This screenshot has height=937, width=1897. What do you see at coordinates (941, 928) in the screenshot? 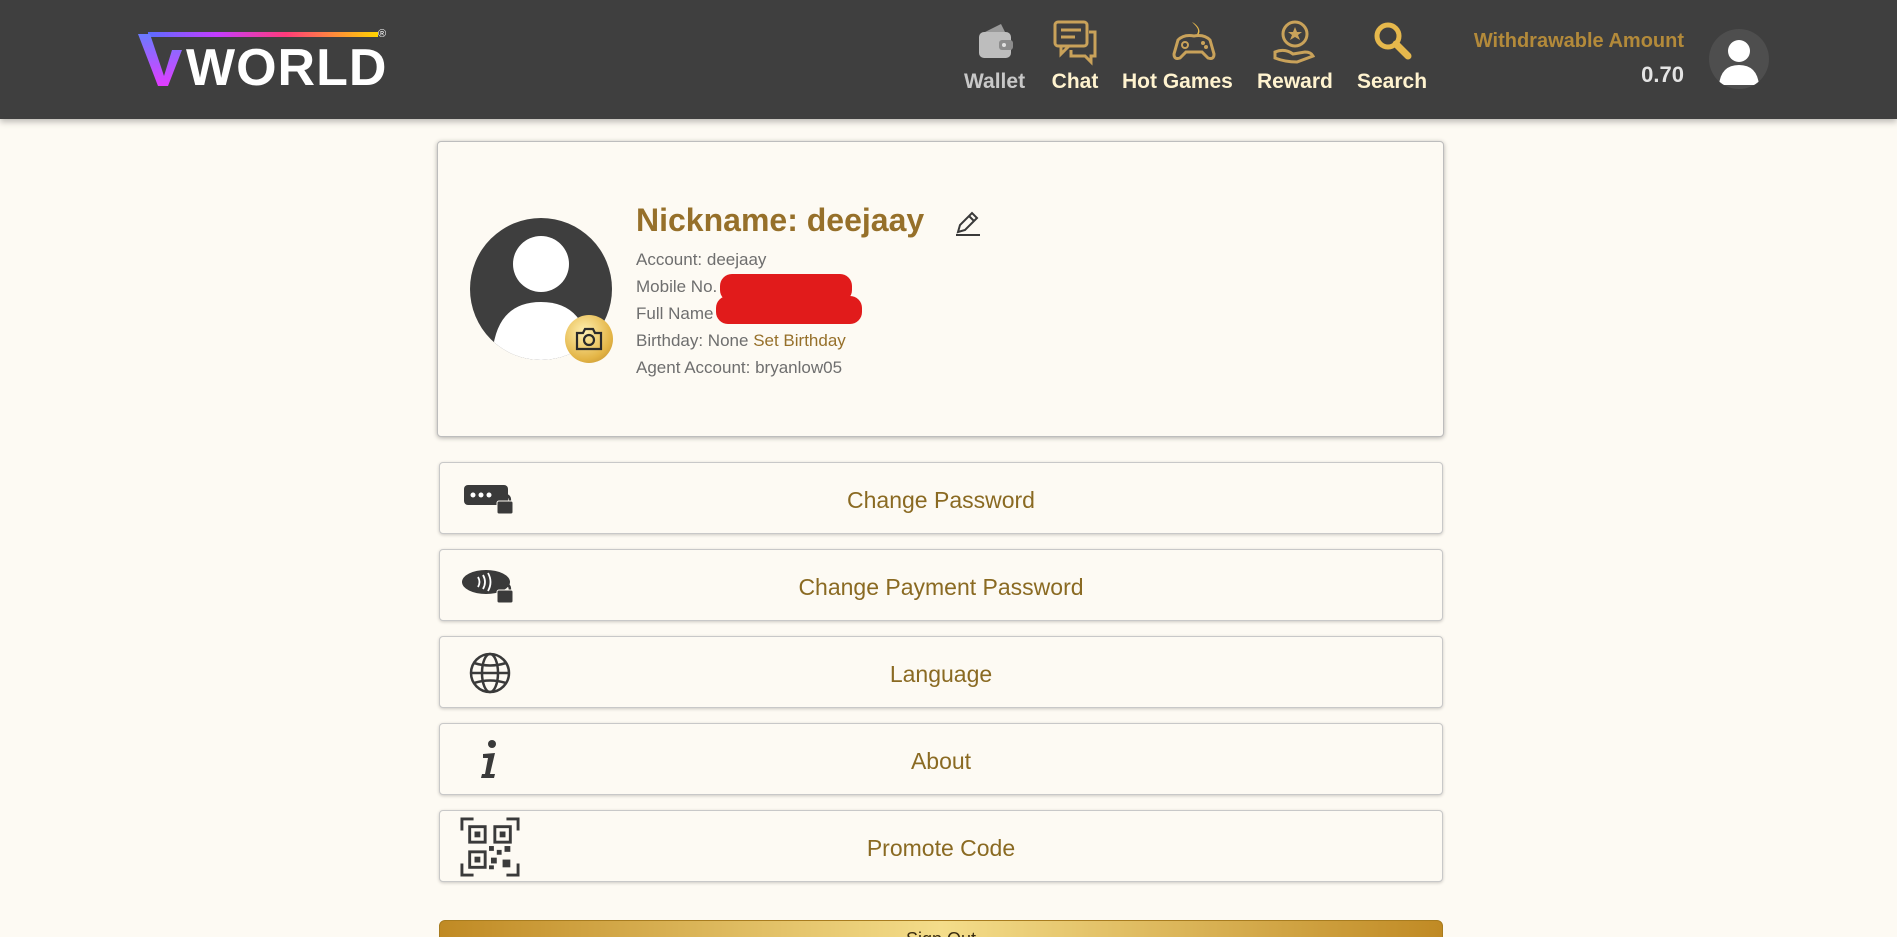
I see `sign-out-button: Sign Out` at bounding box center [941, 928].